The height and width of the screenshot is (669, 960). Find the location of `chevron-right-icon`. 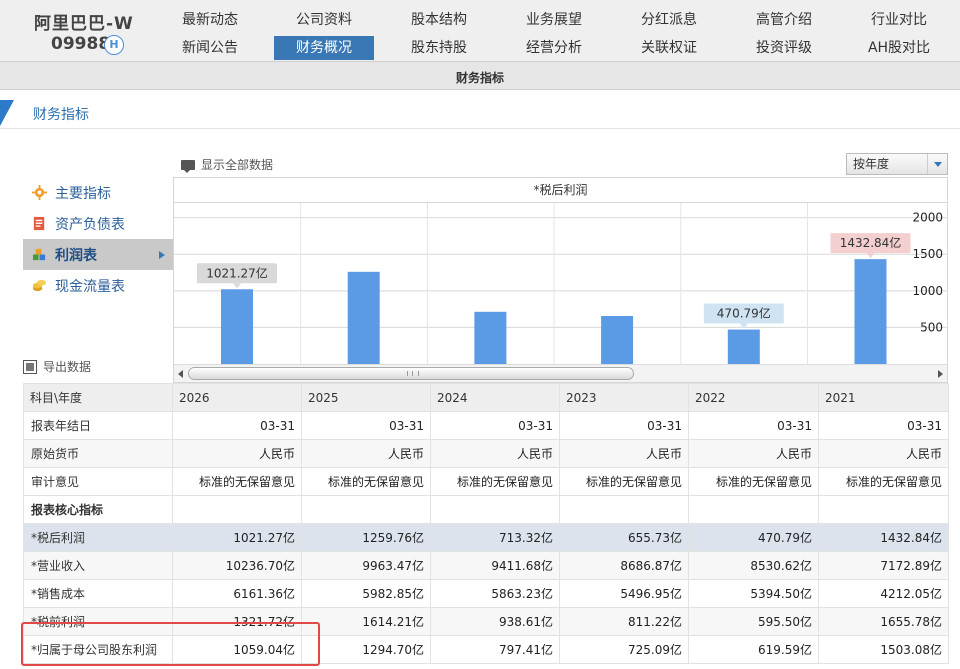

chevron-right-icon is located at coordinates (162, 255).